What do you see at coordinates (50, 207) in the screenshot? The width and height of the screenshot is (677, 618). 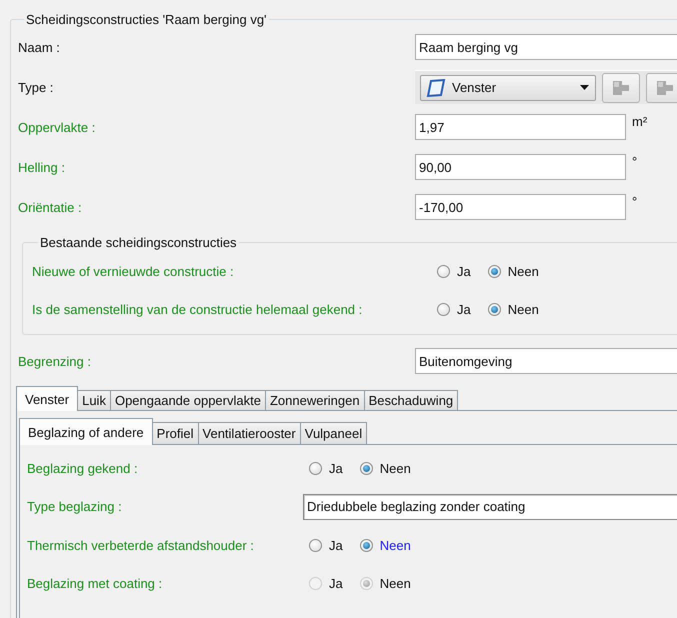 I see `field-label: Oriëntatie :` at bounding box center [50, 207].